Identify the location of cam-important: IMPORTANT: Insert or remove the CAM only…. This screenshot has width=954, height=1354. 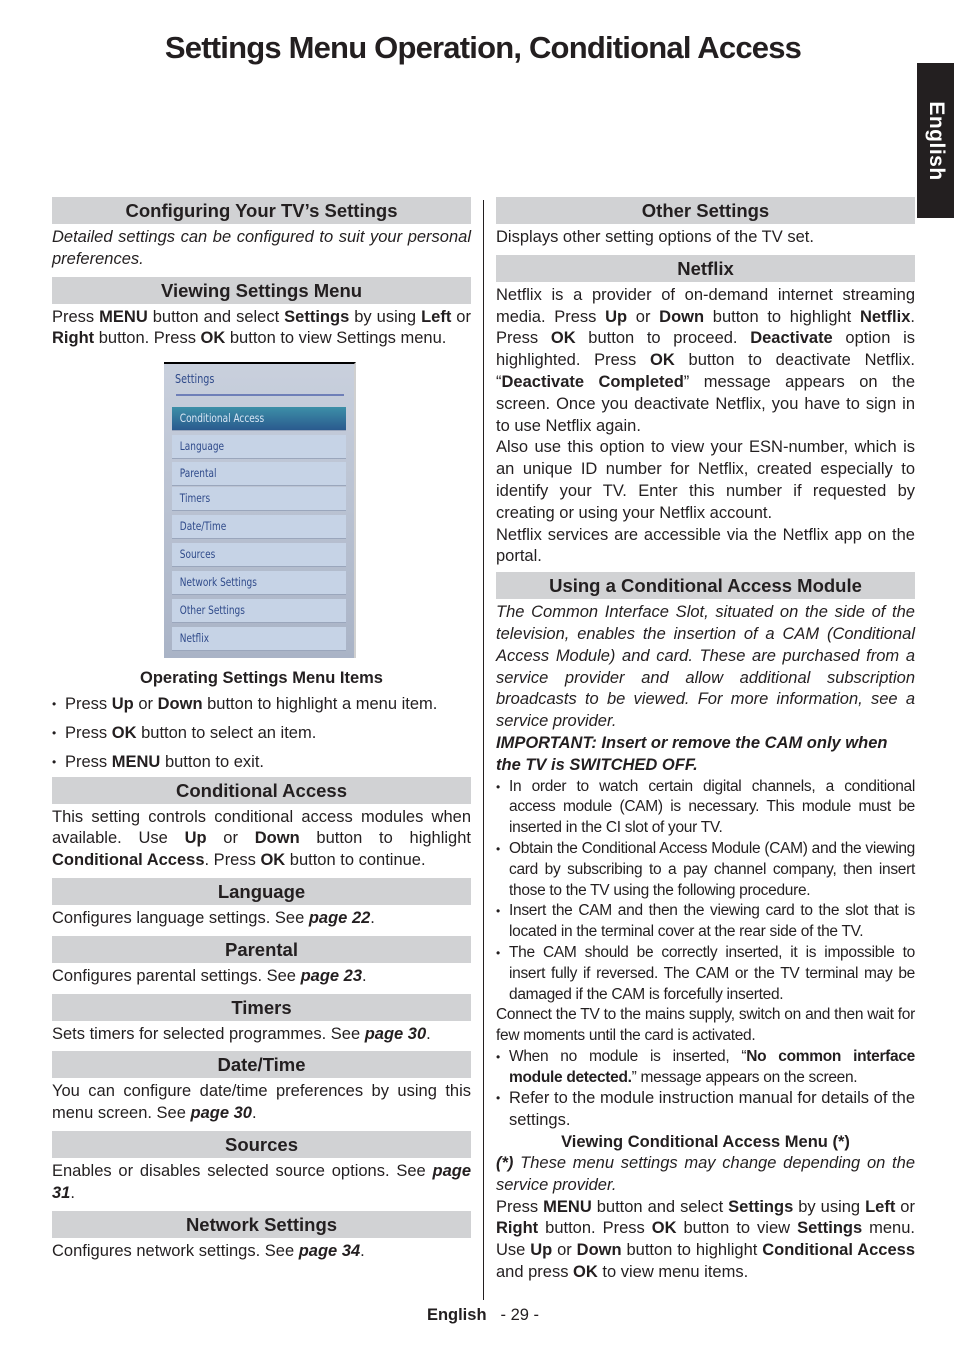
(692, 753).